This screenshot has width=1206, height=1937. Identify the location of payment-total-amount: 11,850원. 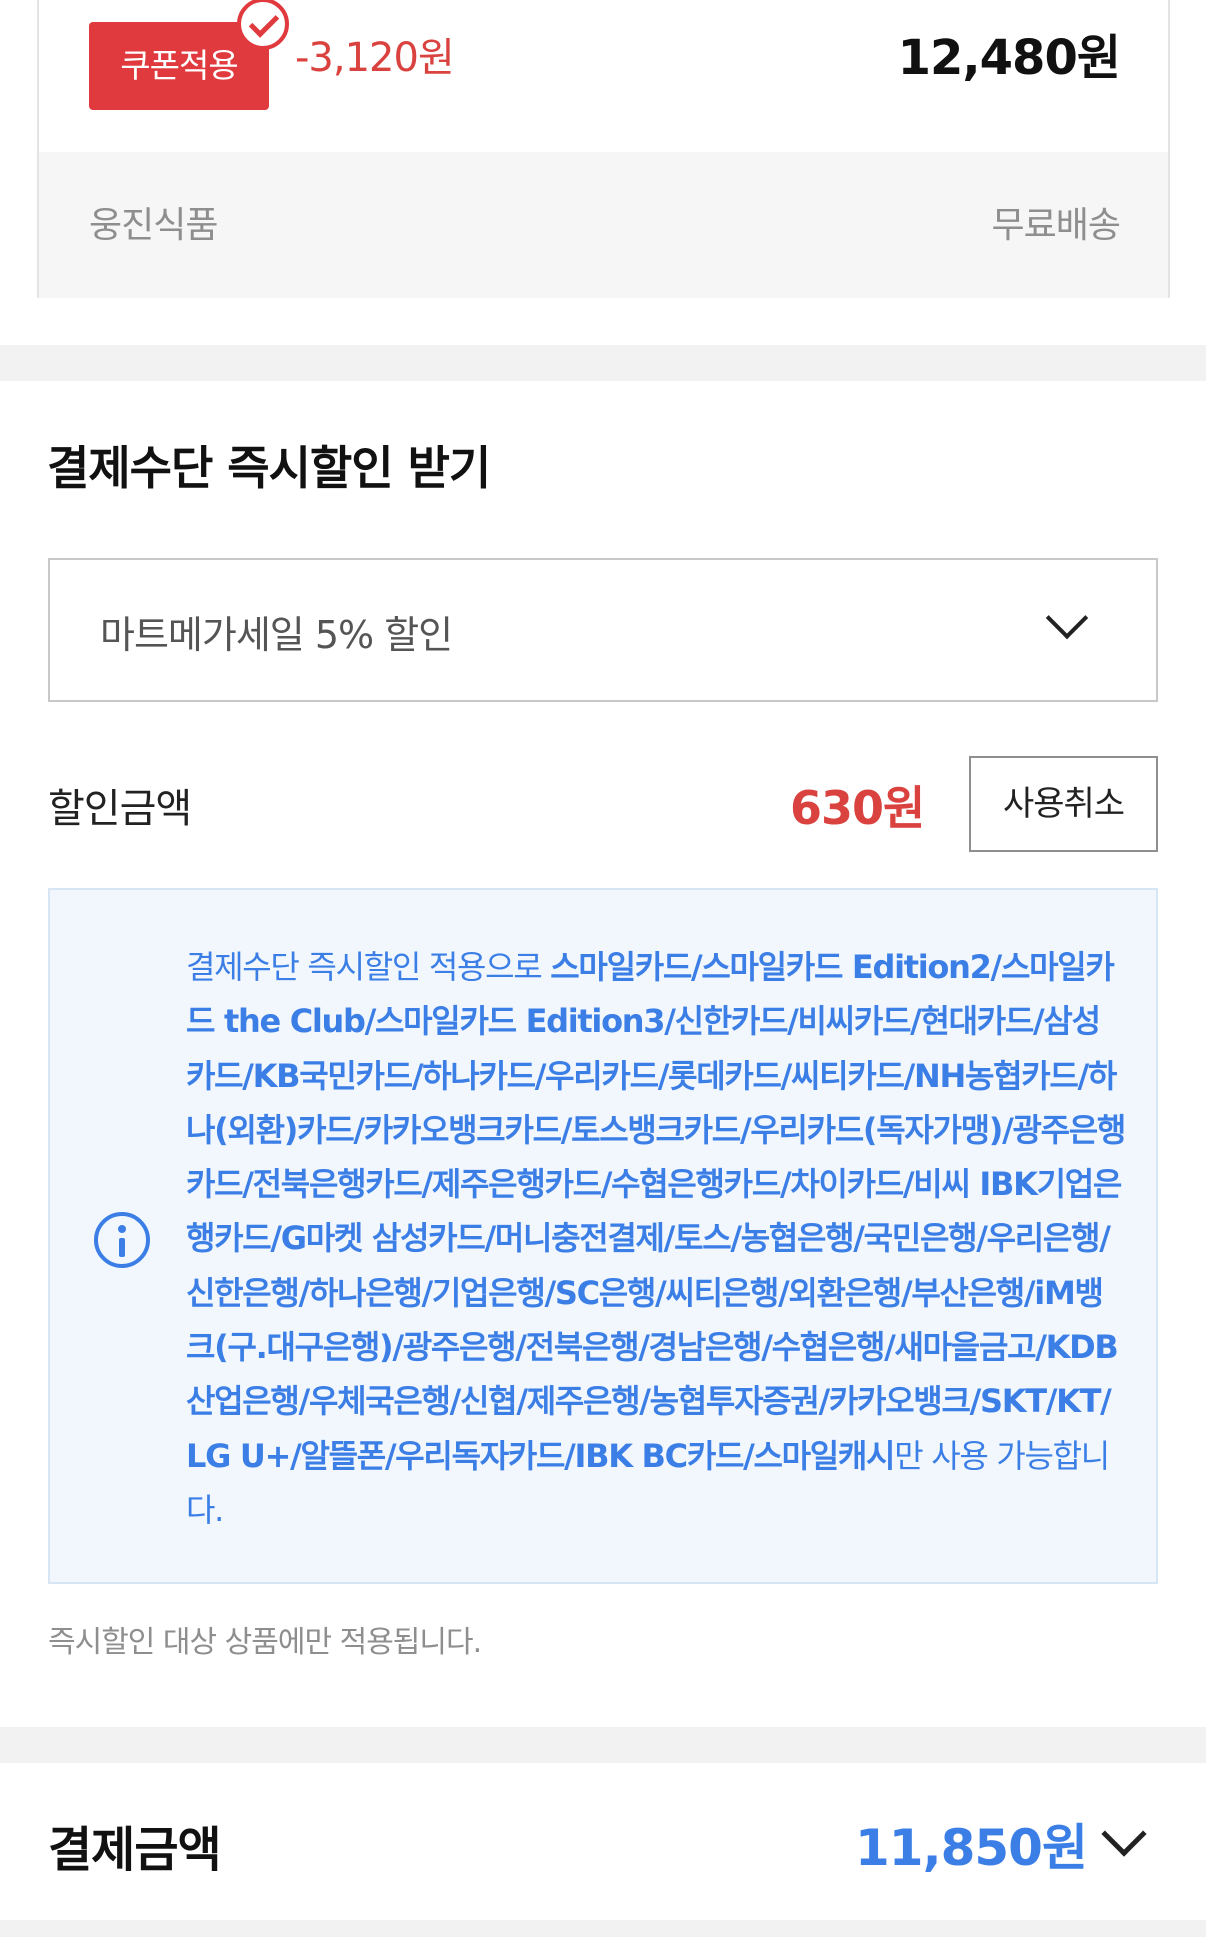
(971, 1848).